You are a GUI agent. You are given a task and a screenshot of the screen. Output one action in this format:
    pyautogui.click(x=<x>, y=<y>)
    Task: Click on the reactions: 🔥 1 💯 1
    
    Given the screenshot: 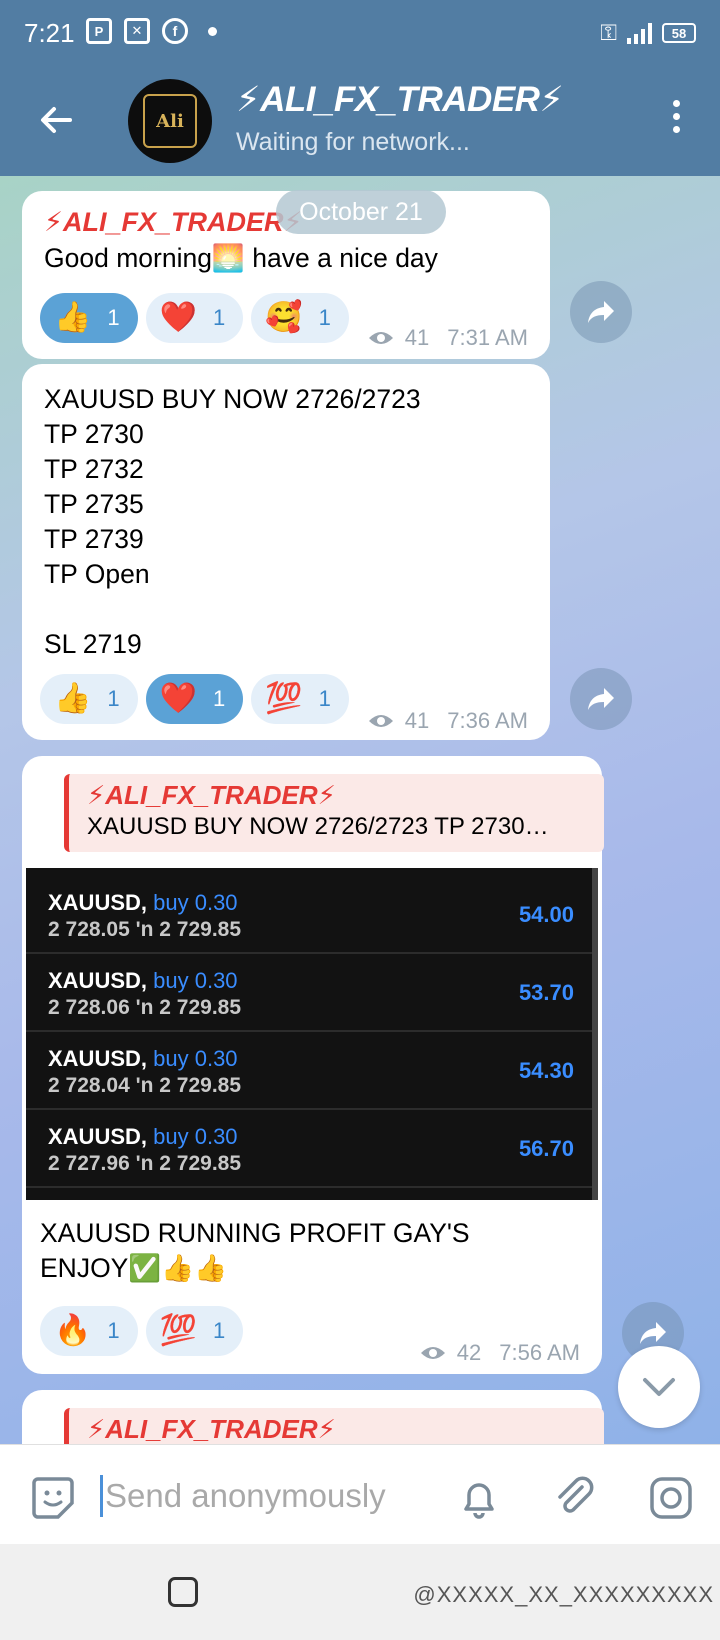 What is the action you would take?
    pyautogui.click(x=142, y=1331)
    